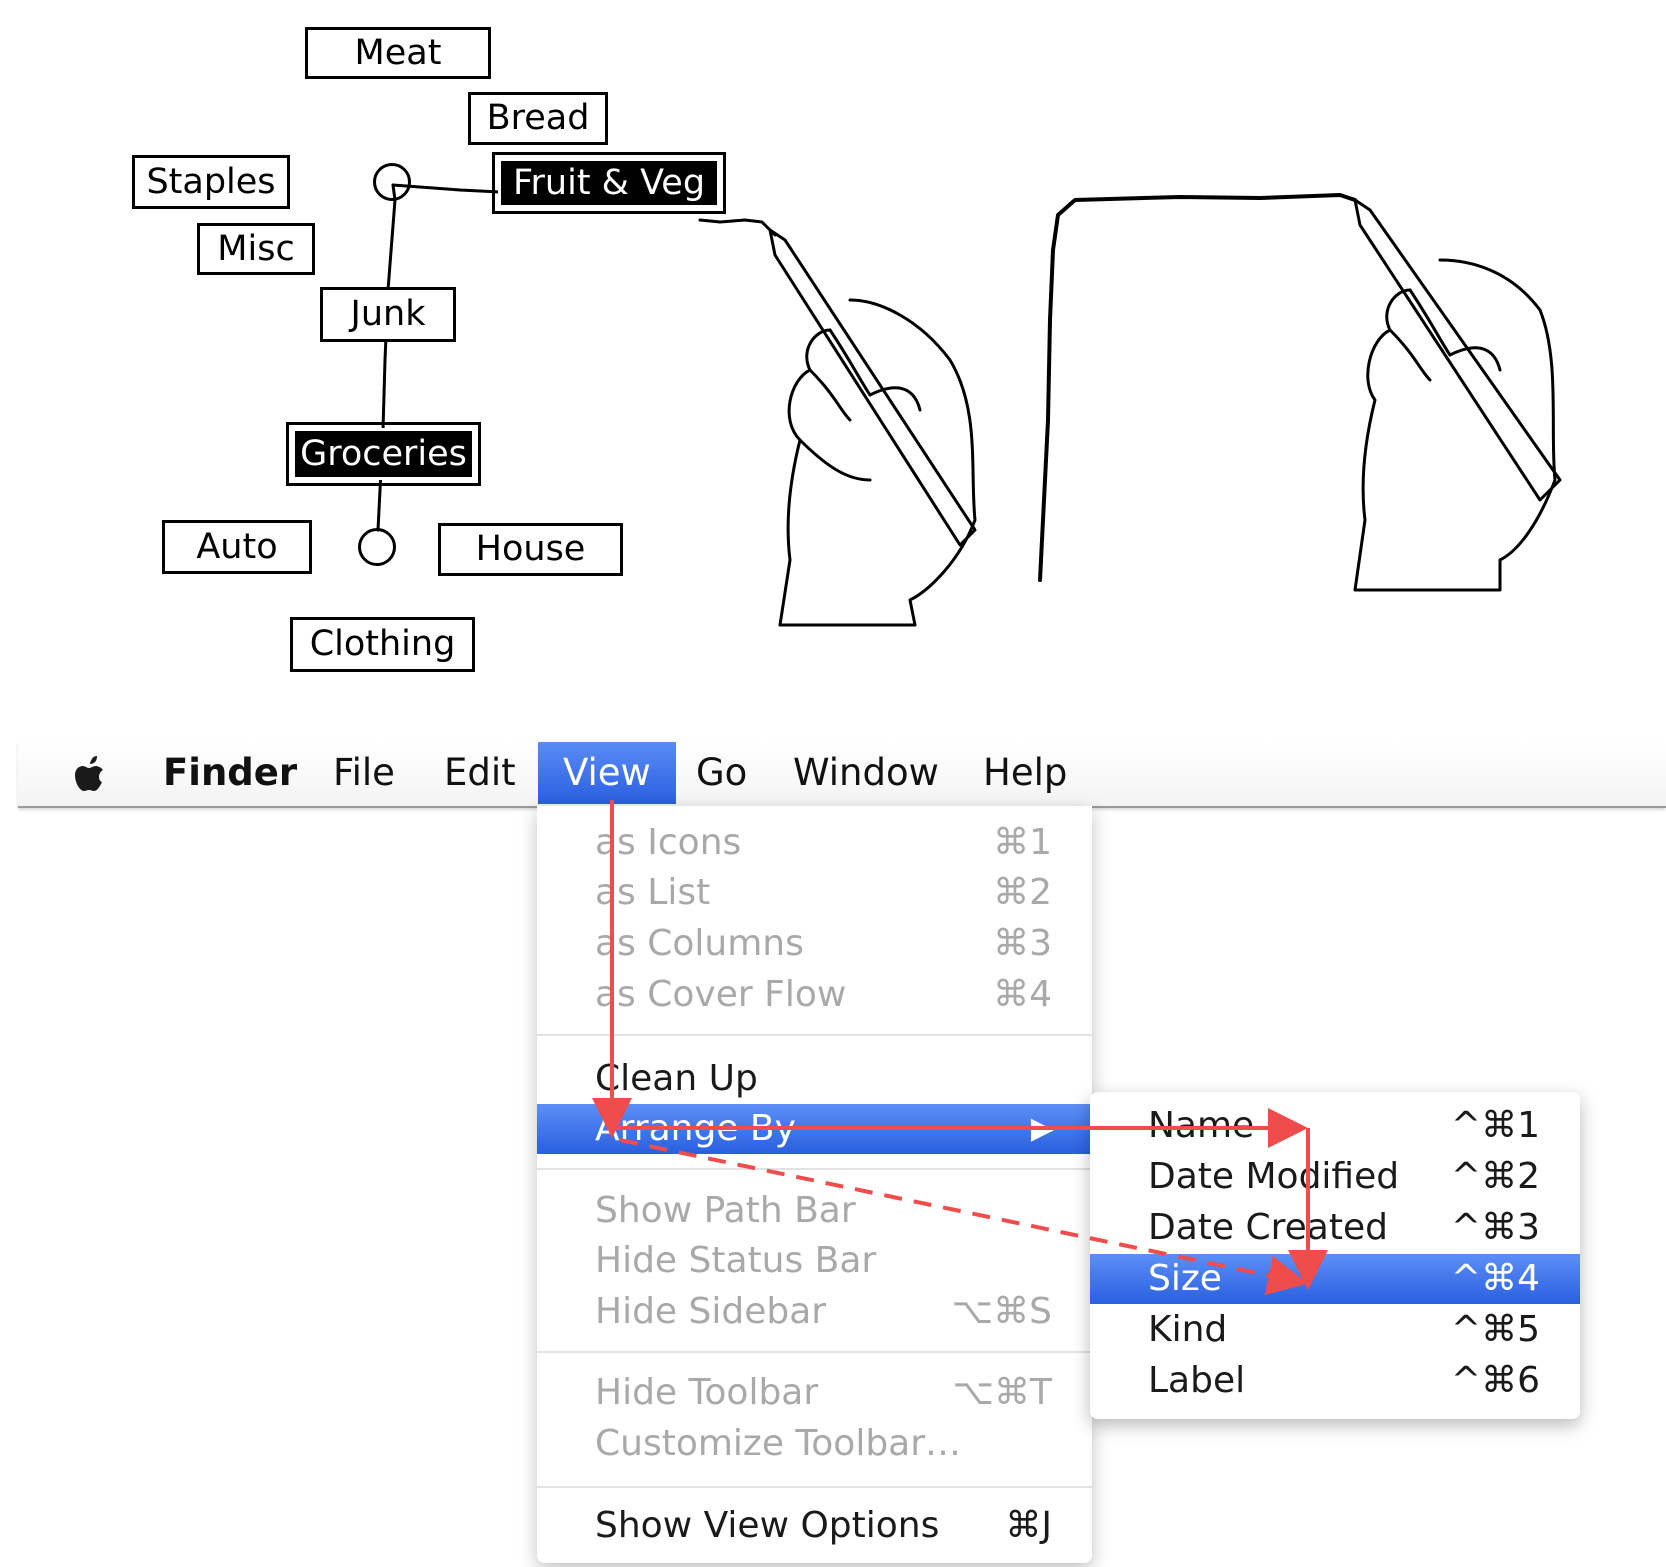  Describe the element at coordinates (382, 644) in the screenshot. I see `marking-item-clothing: Clothing` at that location.